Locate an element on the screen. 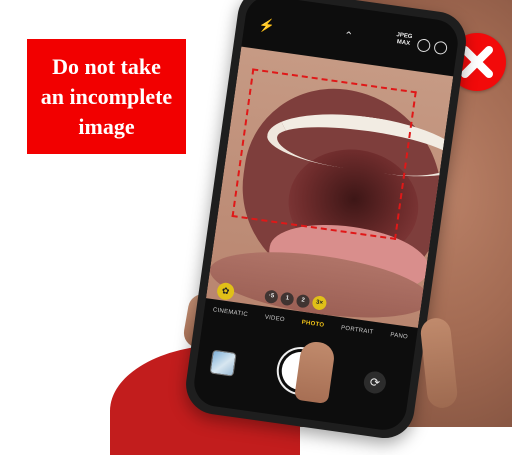  settings-icon is located at coordinates (440, 48).